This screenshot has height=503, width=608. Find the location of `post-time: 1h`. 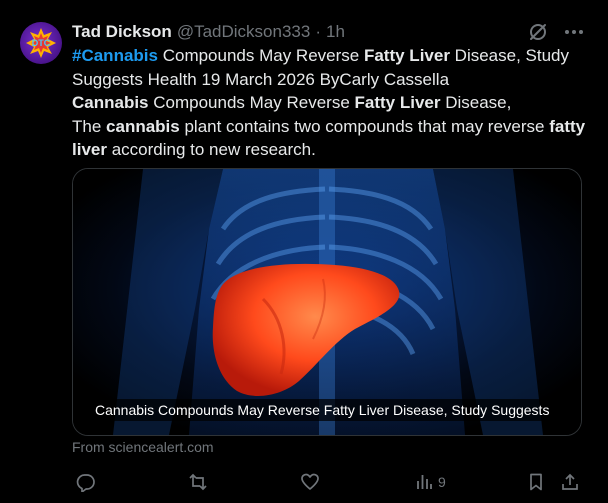

post-time: 1h is located at coordinates (335, 32).